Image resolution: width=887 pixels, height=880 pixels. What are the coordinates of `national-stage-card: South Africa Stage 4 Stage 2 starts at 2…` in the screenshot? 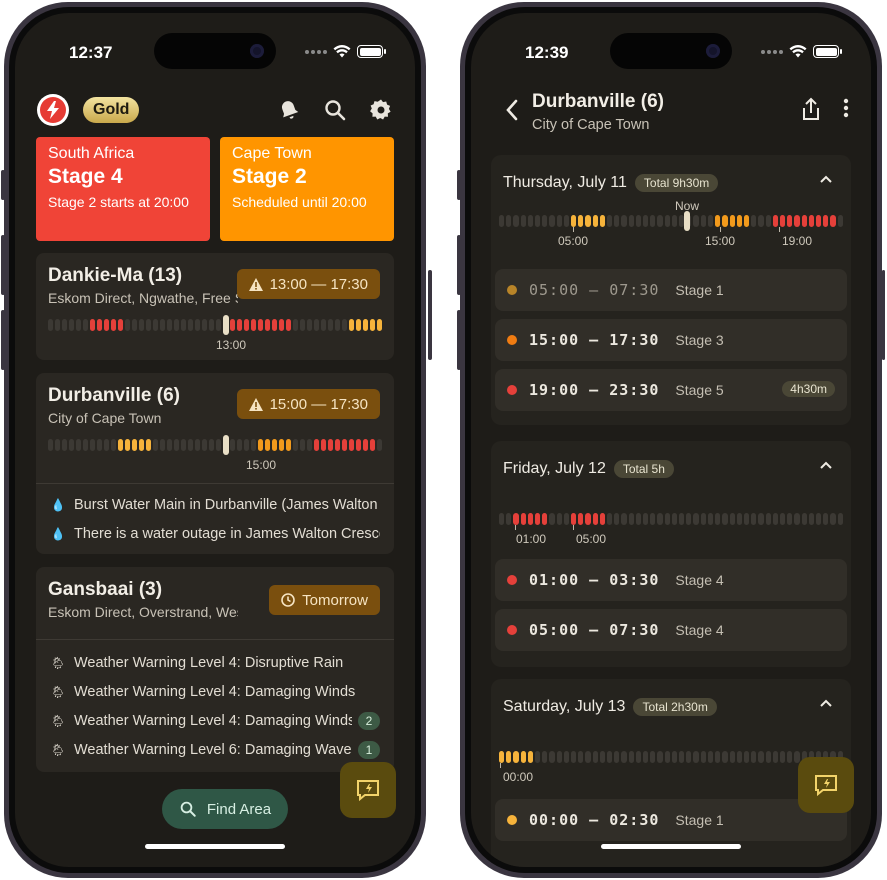 It's located at (123, 189).